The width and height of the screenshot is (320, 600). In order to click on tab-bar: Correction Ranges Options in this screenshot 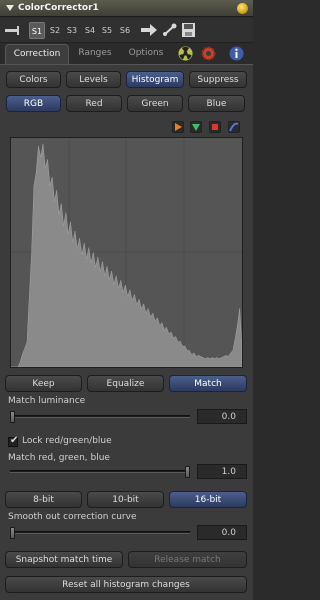, I will do `click(126, 54)`.